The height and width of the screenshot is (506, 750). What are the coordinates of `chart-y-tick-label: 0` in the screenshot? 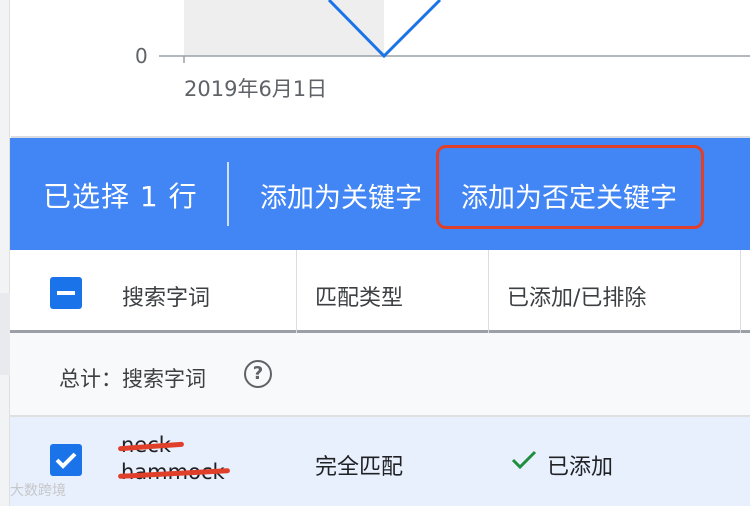 It's located at (141, 56).